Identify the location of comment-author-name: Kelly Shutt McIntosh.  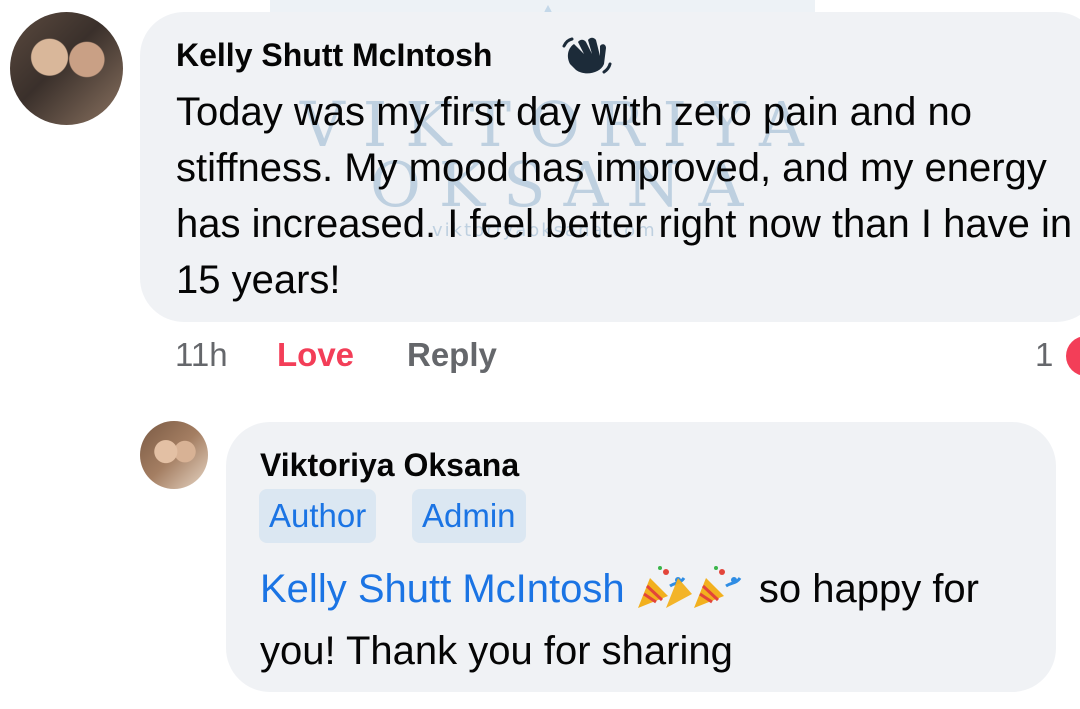
(334, 55).